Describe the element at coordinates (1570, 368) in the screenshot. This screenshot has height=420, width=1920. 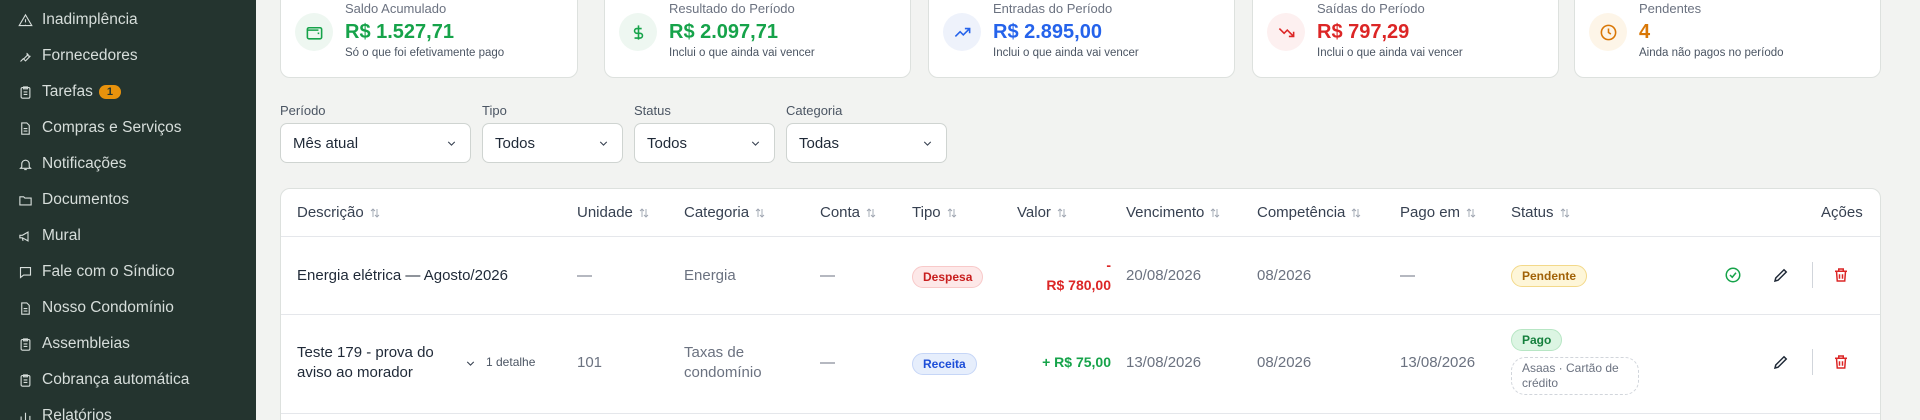
I see `payment-method-line1: Asaas · Cartão de` at that location.